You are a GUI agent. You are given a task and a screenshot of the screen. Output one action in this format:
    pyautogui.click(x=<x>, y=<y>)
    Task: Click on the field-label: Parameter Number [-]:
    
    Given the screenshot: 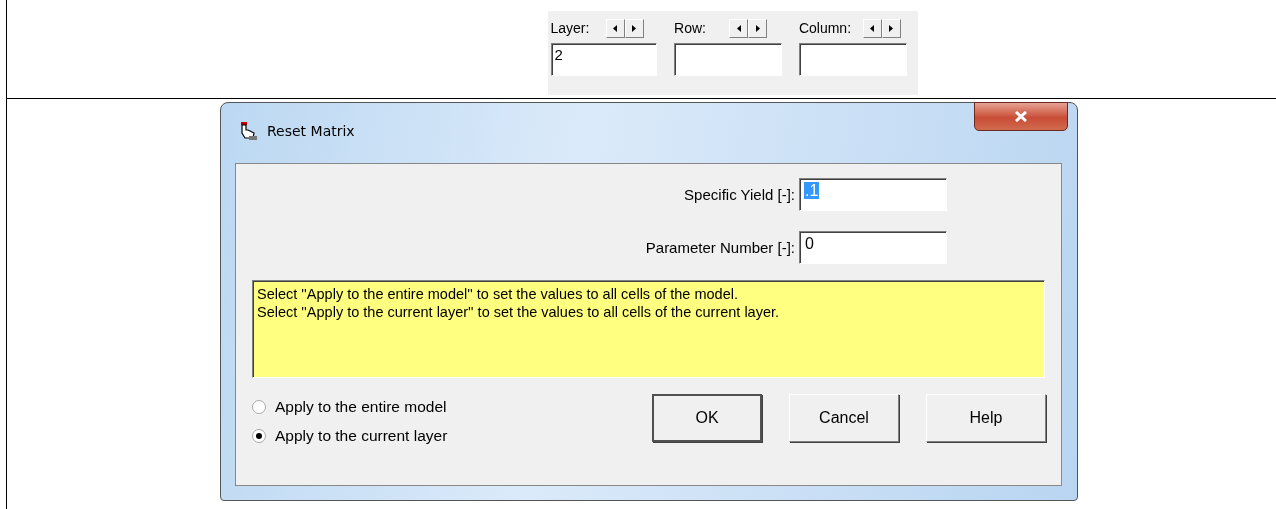 What is the action you would take?
    pyautogui.click(x=720, y=247)
    